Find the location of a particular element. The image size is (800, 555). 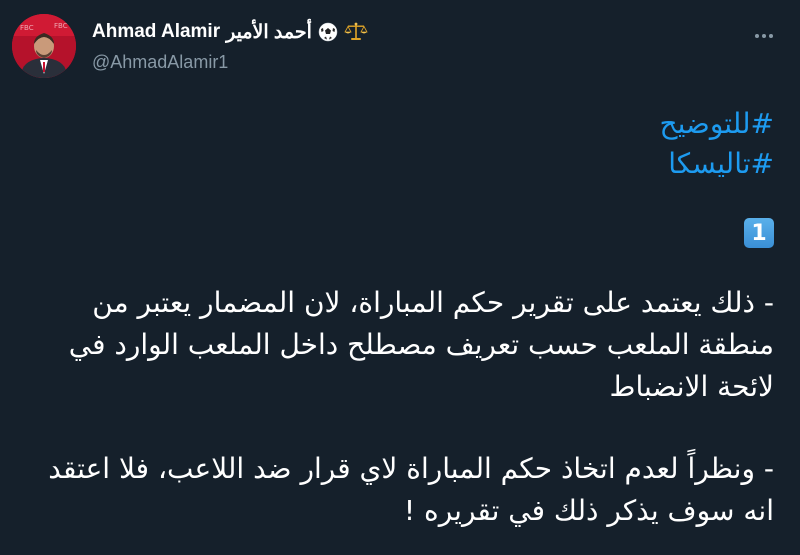

avatar: FBC FBC is located at coordinates (44, 46).